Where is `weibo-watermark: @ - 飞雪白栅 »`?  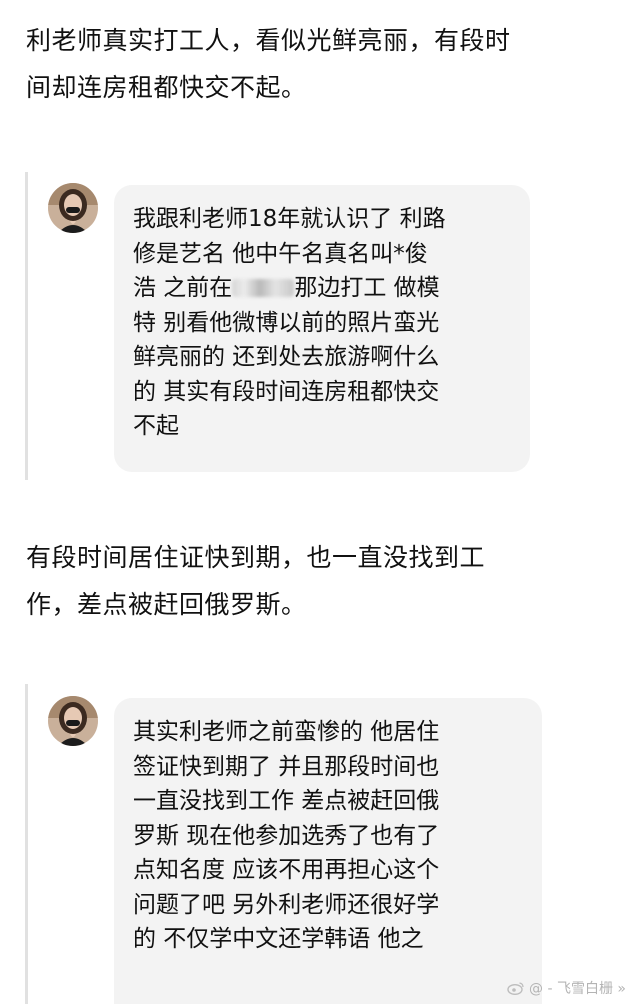
weibo-watermark: @ - 飞雪白栅 » is located at coordinates (566, 988).